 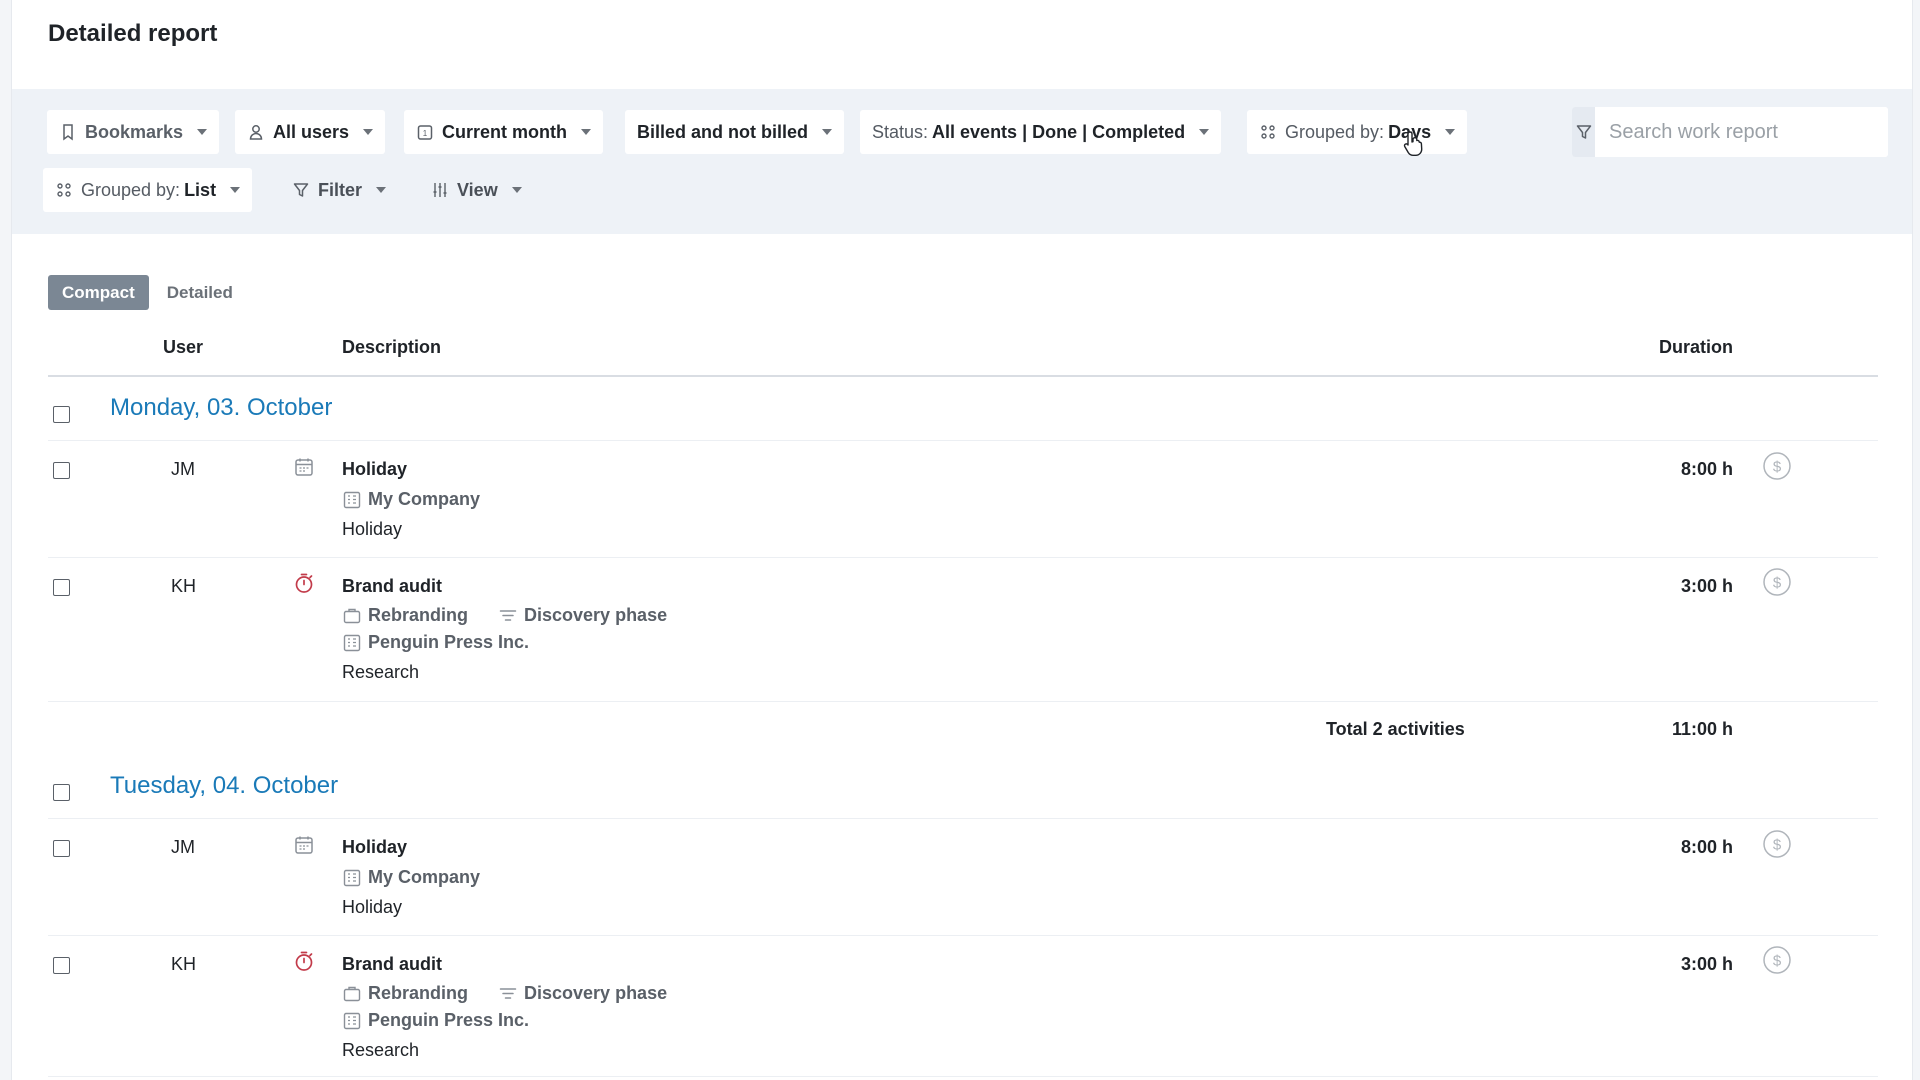 I want to click on tab-compact: Compact, so click(x=98, y=292).